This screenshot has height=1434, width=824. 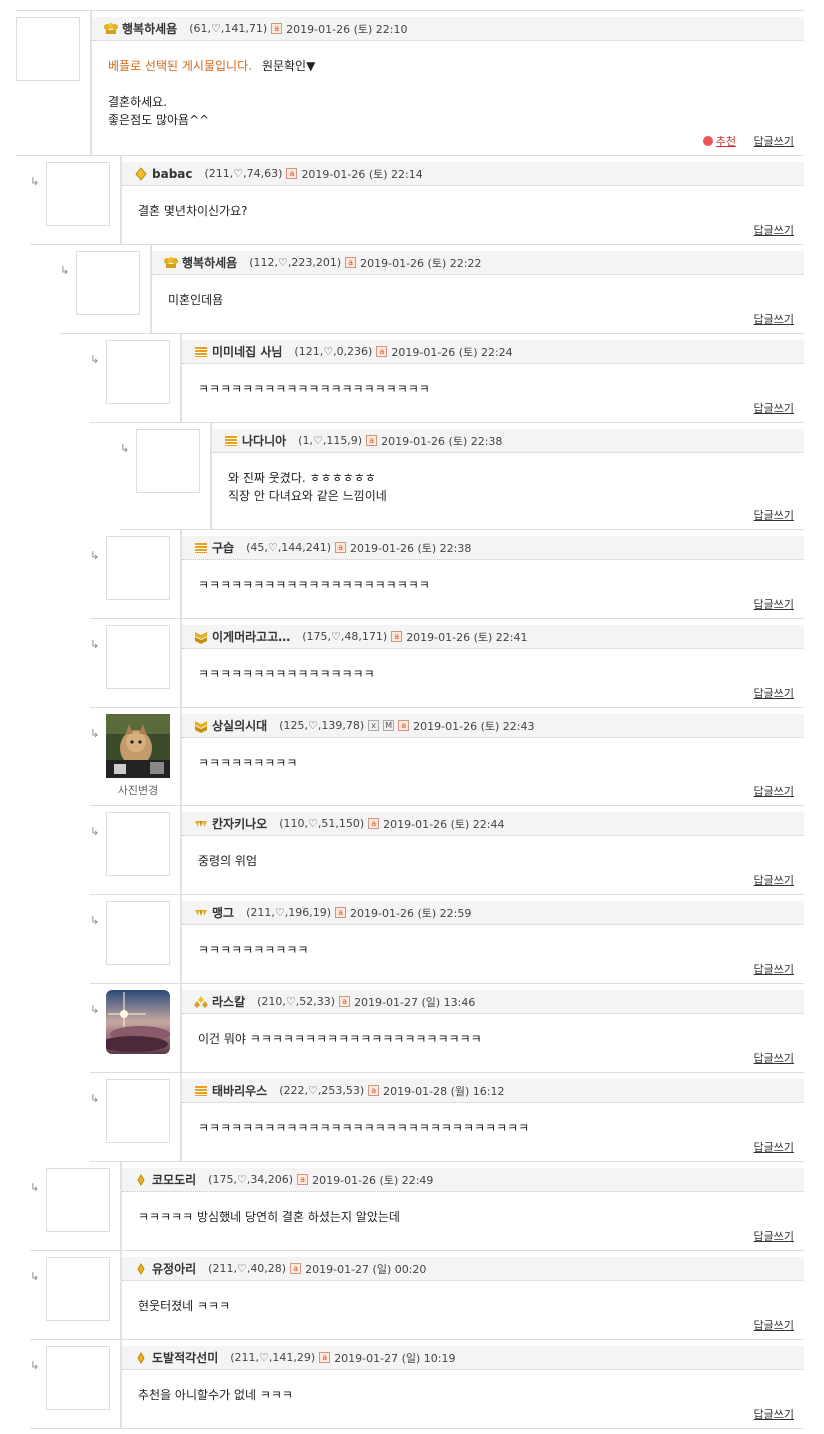 I want to click on comment-date: 2019-01-26 (토) 22:38, so click(x=411, y=548).